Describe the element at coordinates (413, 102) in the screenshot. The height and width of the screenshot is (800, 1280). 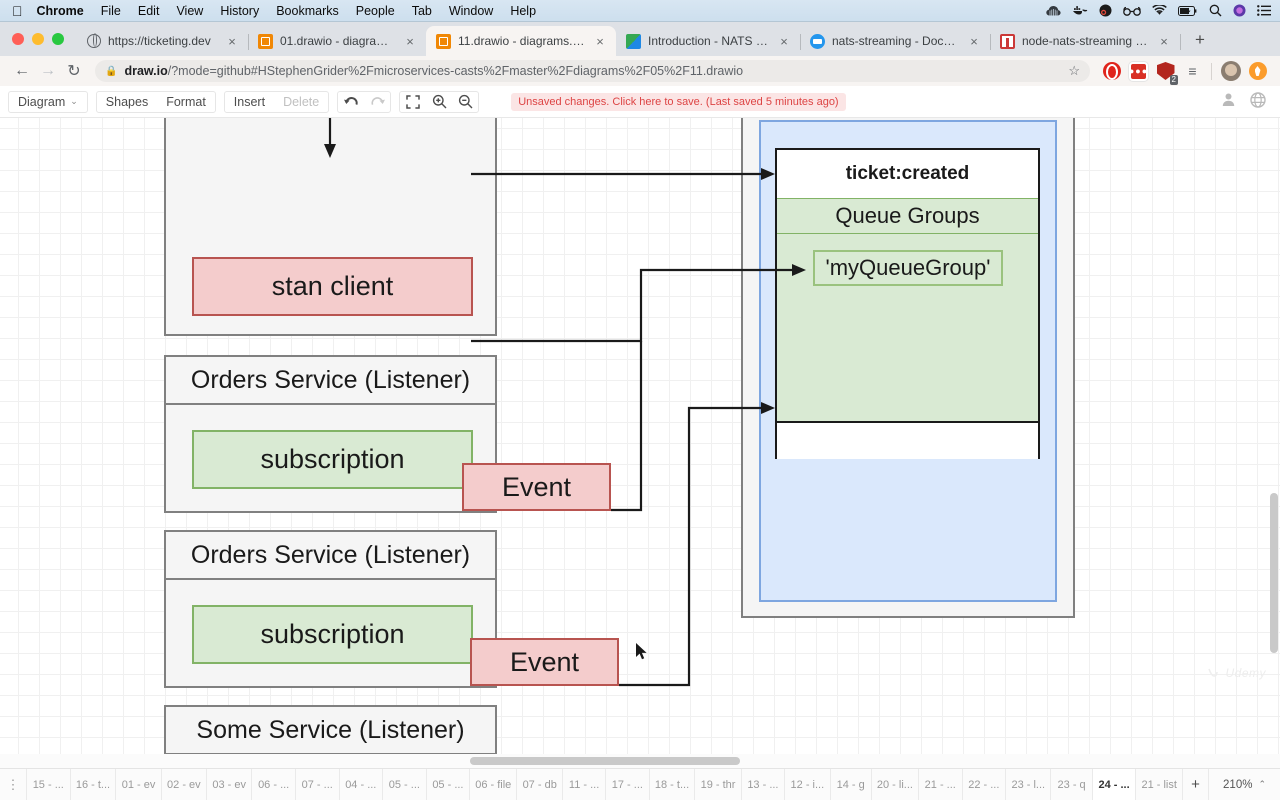
I see `fullscreen-icon` at that location.